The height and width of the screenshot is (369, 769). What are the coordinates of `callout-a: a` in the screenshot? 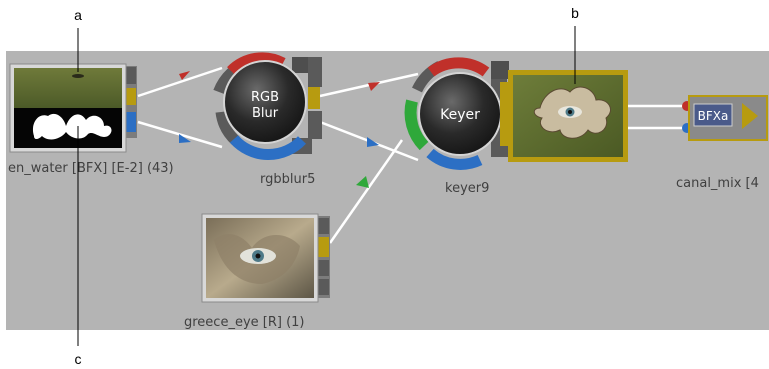 It's located at (78, 15).